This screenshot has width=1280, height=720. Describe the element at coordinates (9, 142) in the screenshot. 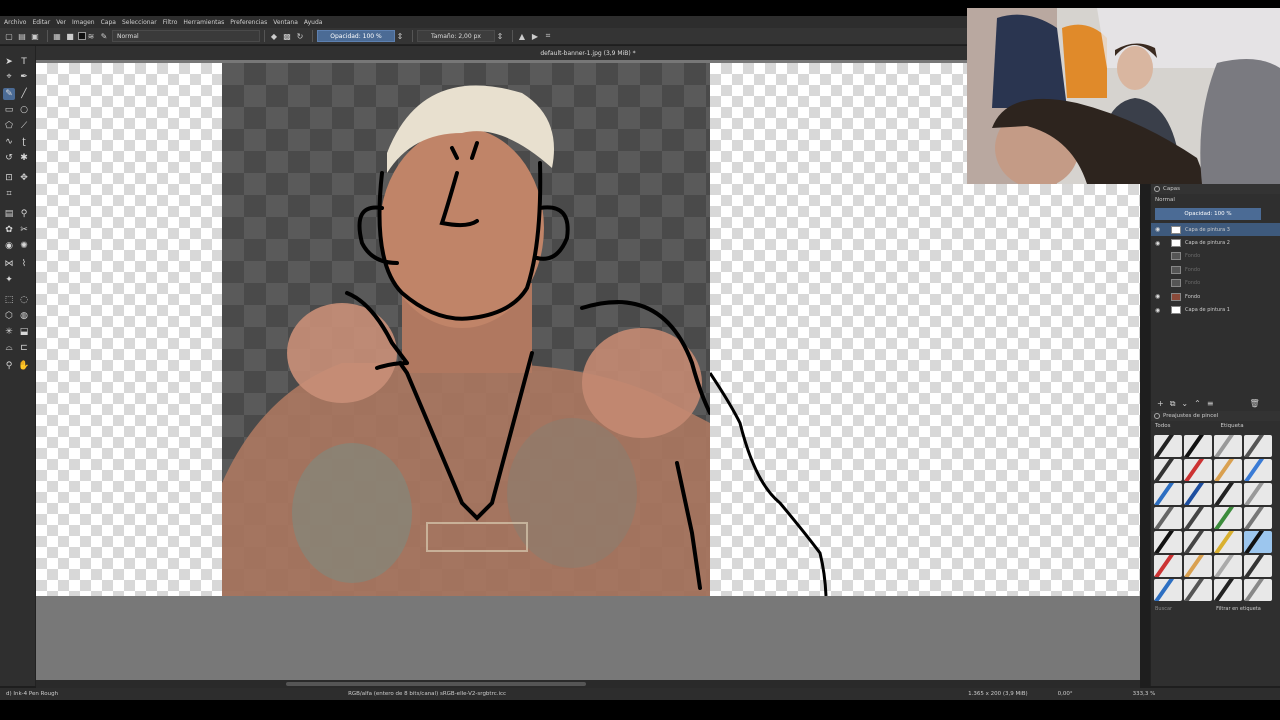

I see `bezier-tool-icon: ∿` at that location.